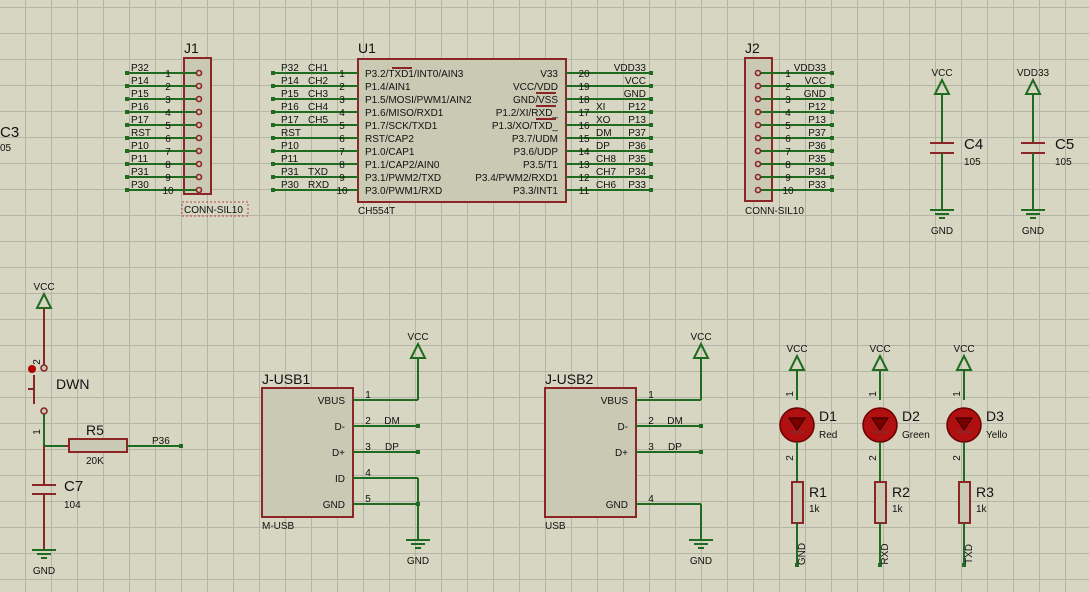 This screenshot has width=1089, height=592. What do you see at coordinates (37, 362) in the screenshot?
I see `sw-pin2: 2` at bounding box center [37, 362].